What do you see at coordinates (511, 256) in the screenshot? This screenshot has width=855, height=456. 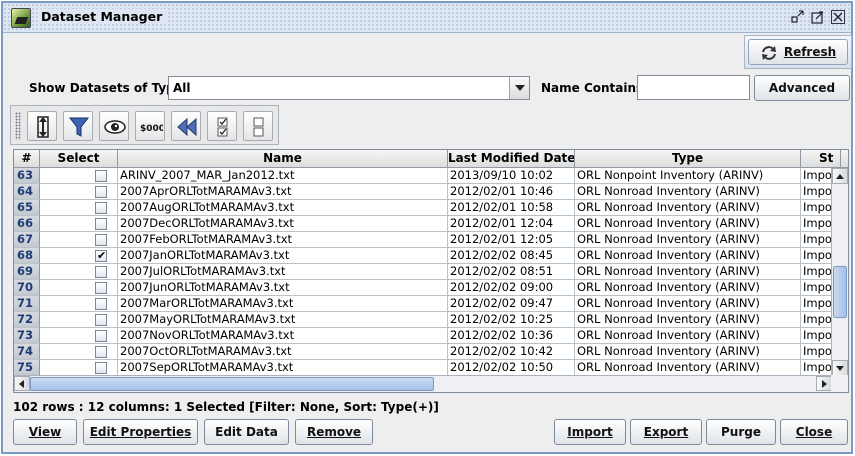 I see `last-modified-cell: 2012/02/02 08:45` at bounding box center [511, 256].